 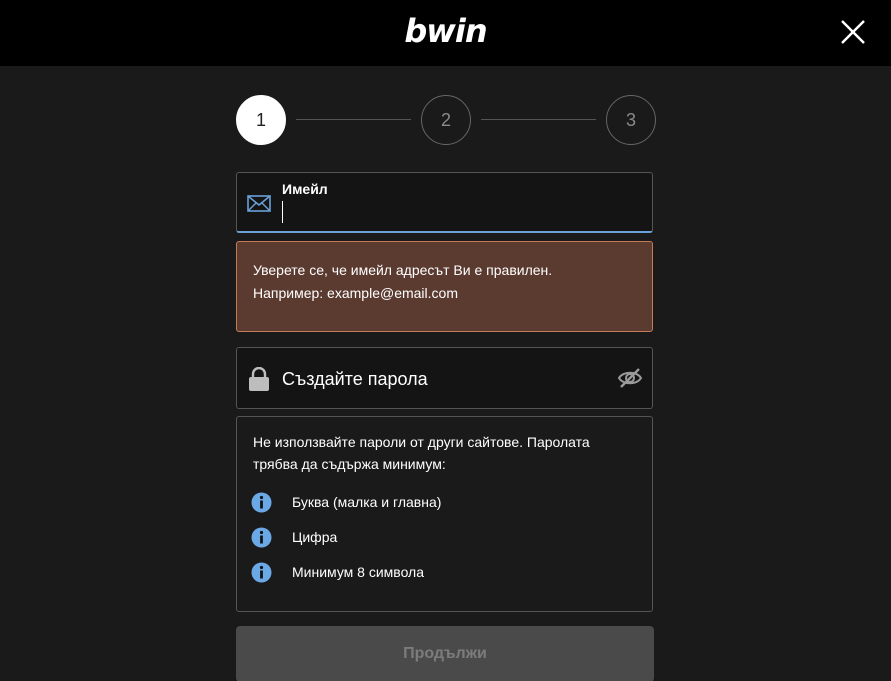 I want to click on password-rule-text: Буква (малка и главна), so click(x=367, y=502).